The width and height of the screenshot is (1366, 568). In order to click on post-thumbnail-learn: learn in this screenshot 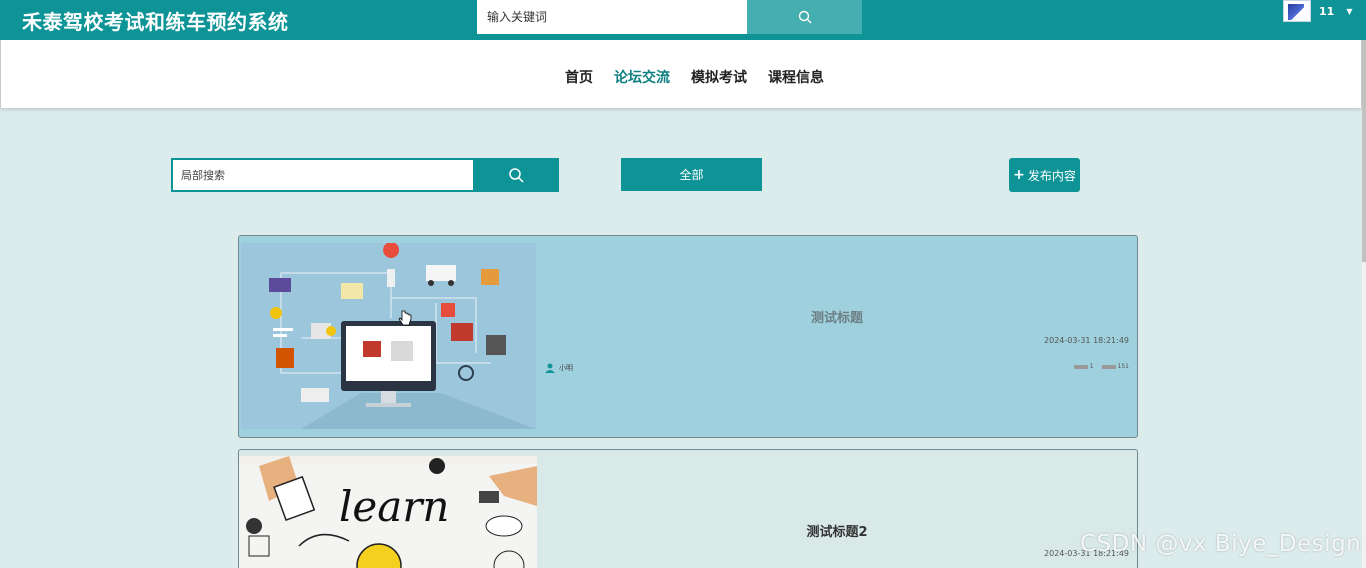, I will do `click(388, 512)`.